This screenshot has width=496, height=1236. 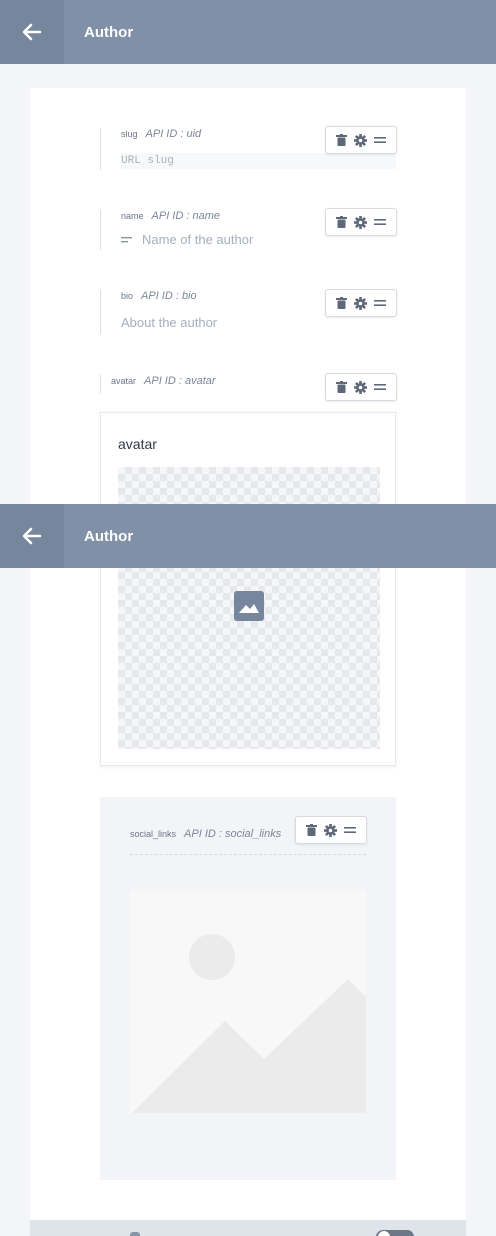 What do you see at coordinates (249, 608) in the screenshot?
I see `image-icon` at bounding box center [249, 608].